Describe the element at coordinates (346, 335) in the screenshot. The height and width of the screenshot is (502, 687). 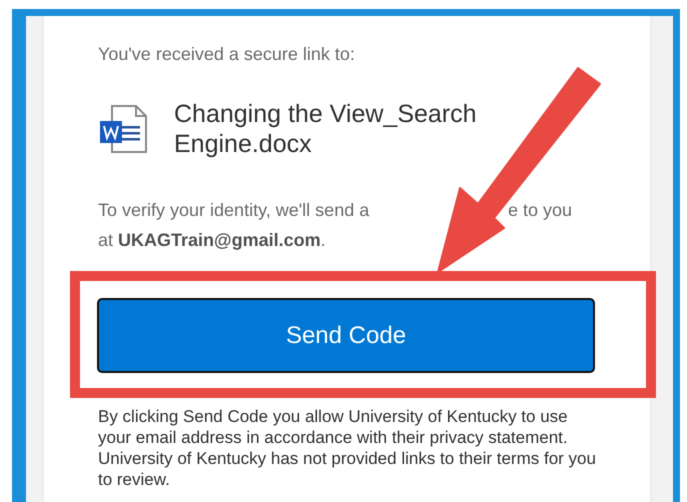
I see `send-code-button: Send Code` at that location.